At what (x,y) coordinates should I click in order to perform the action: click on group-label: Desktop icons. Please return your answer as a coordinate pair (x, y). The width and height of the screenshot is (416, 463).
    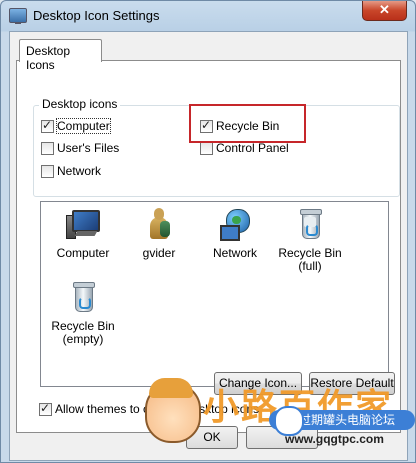
    Looking at the image, I should click on (80, 104).